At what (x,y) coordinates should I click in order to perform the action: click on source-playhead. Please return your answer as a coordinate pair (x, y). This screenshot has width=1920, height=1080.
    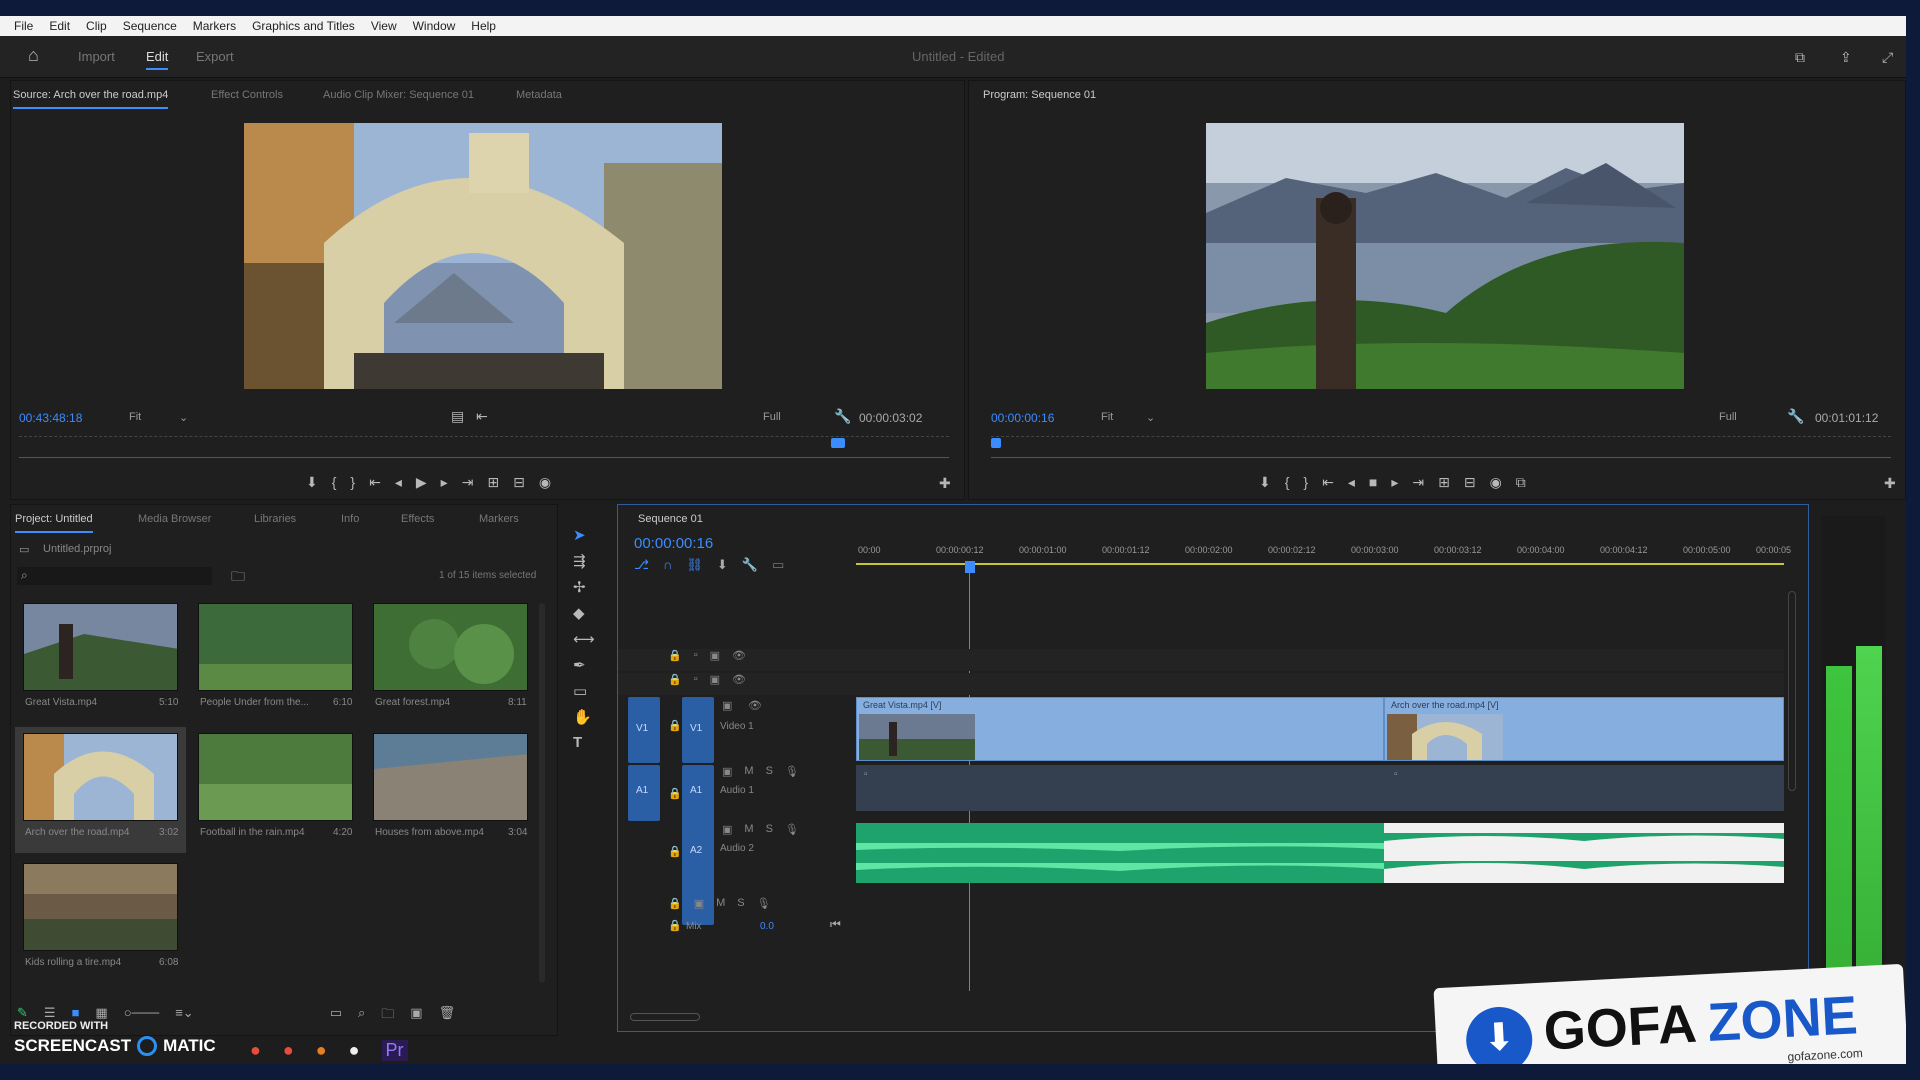
    Looking at the image, I should click on (838, 443).